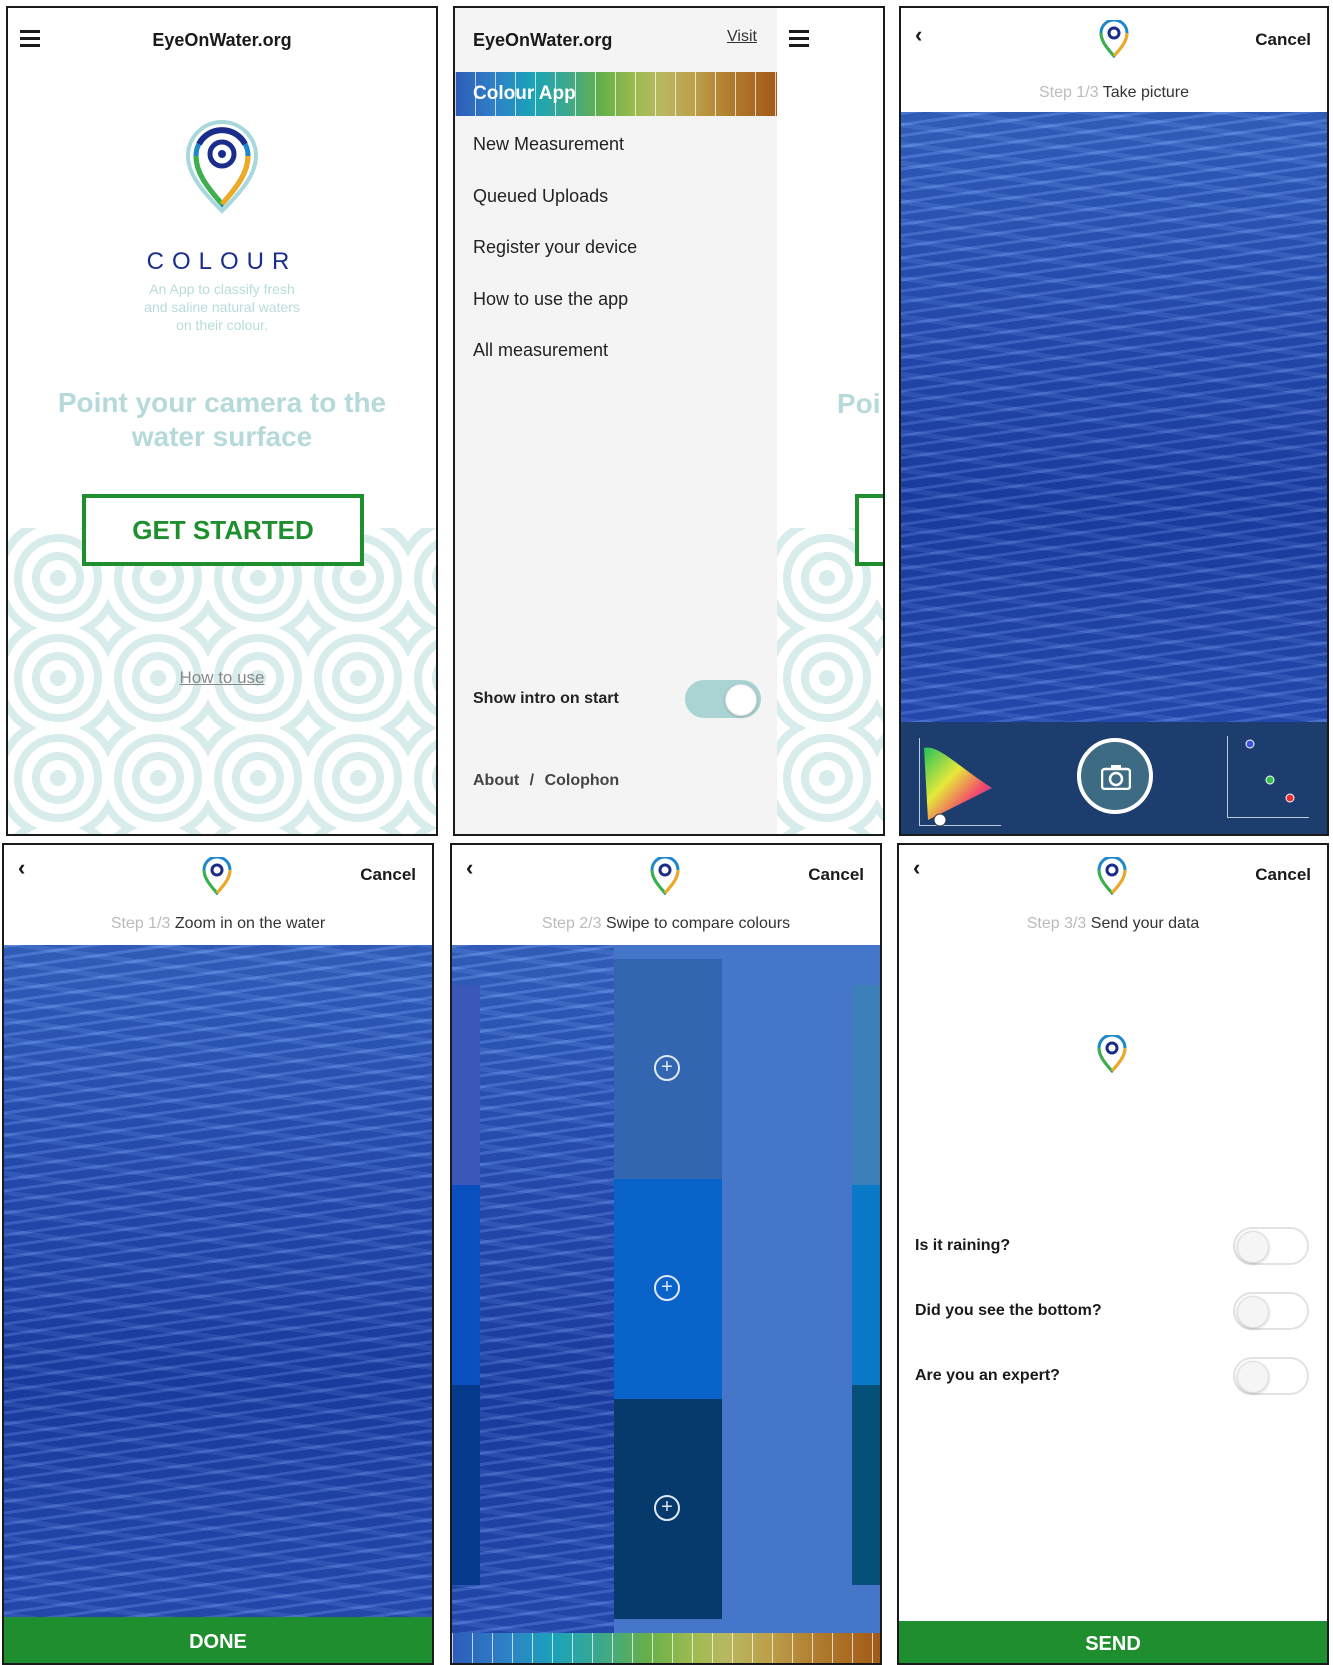 The width and height of the screenshot is (1333, 1665). Describe the element at coordinates (222, 436) in the screenshot. I see `headline-line: water surface` at that location.